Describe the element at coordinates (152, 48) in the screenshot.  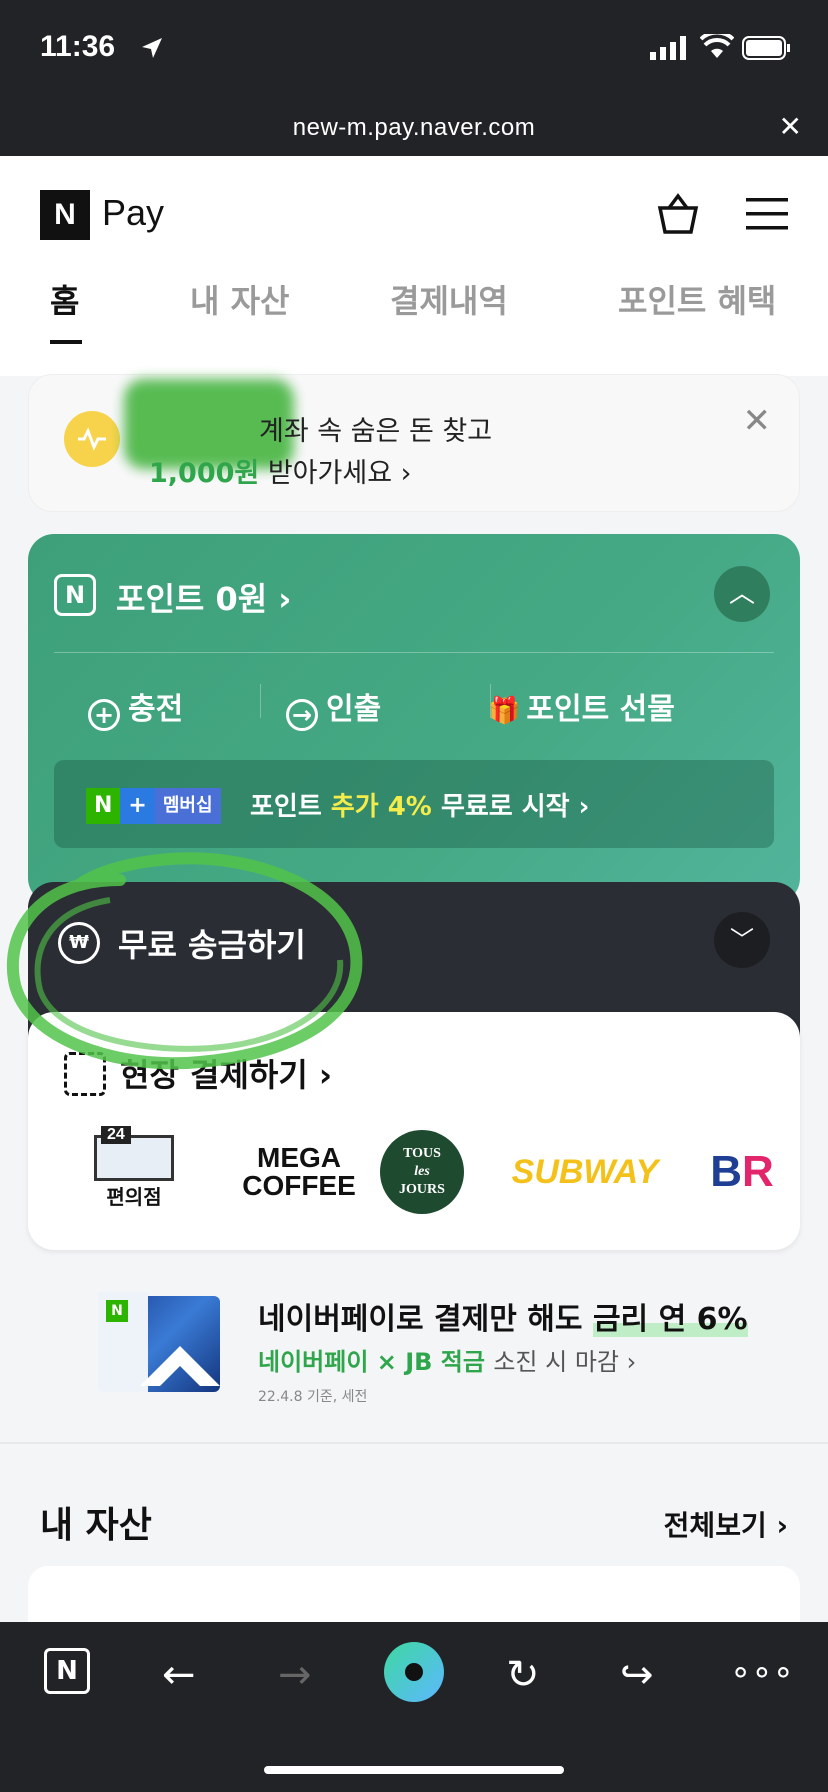
I see `location-icon` at that location.